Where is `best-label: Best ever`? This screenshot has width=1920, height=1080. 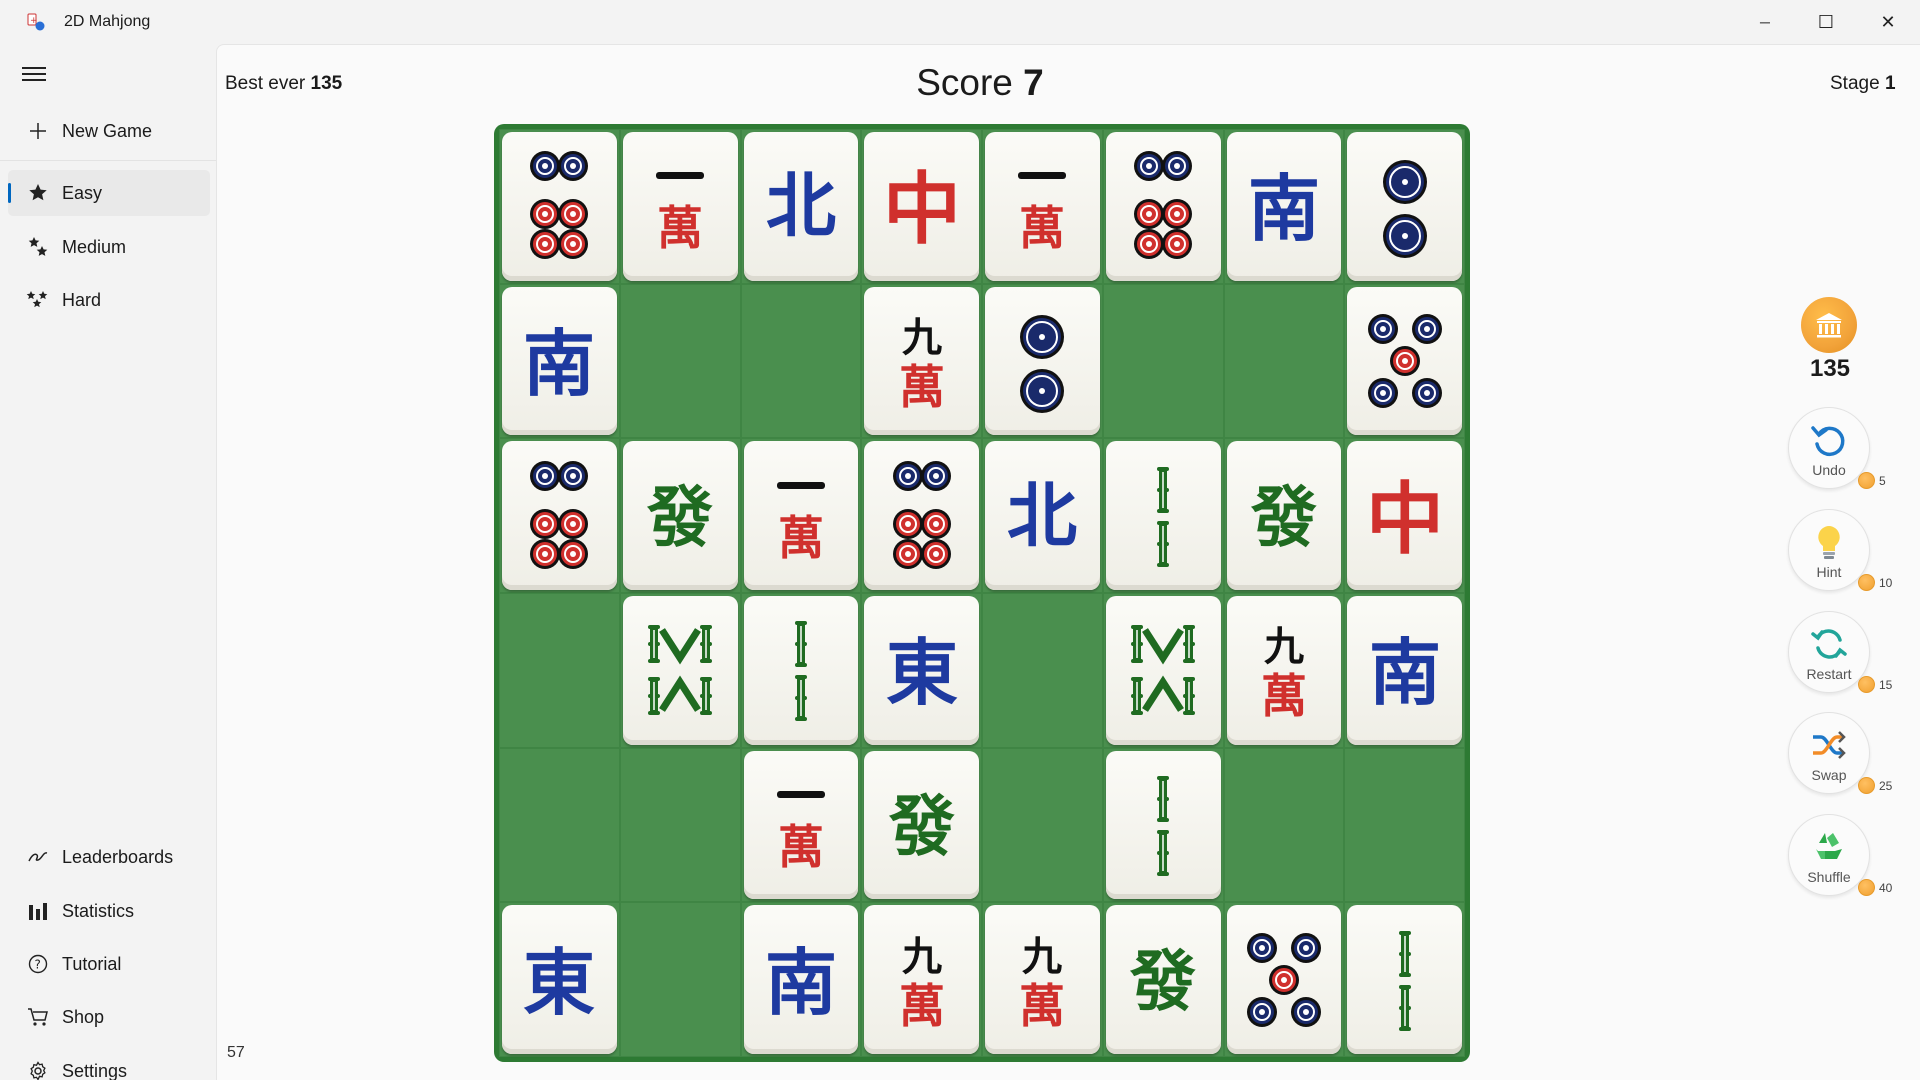 best-label: Best ever is located at coordinates (265, 83).